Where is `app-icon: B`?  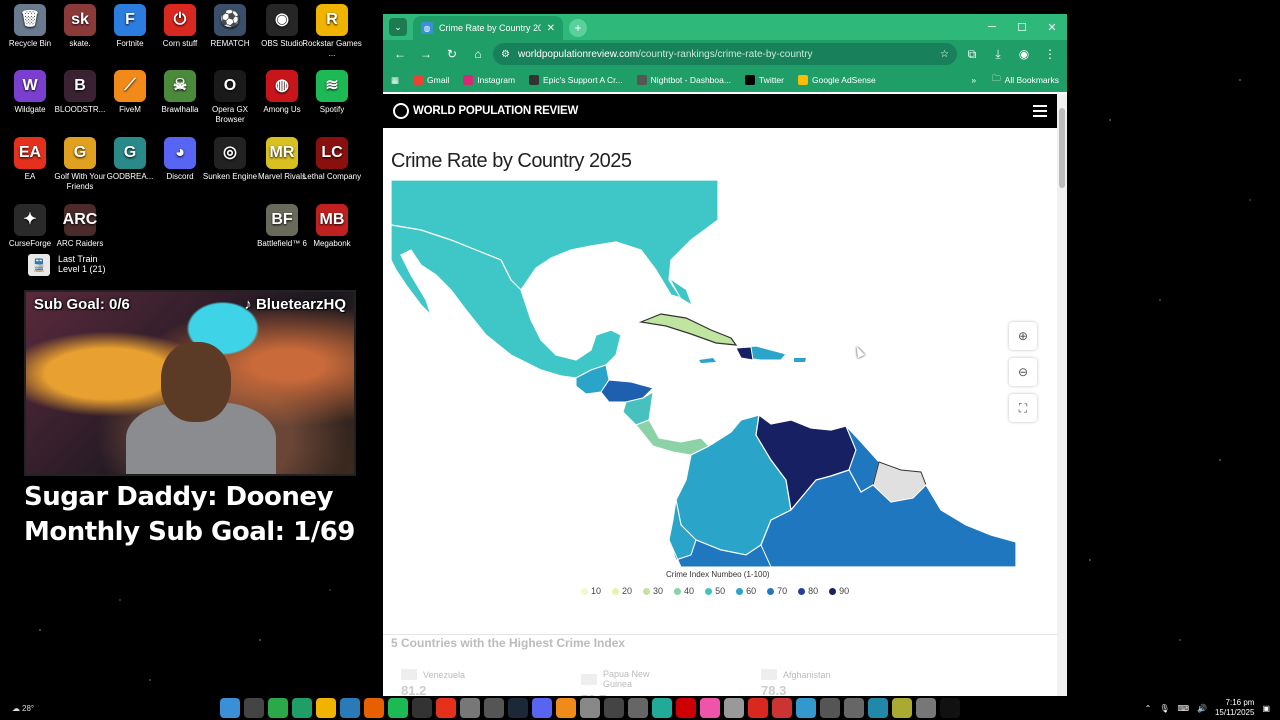 app-icon: B is located at coordinates (80, 86).